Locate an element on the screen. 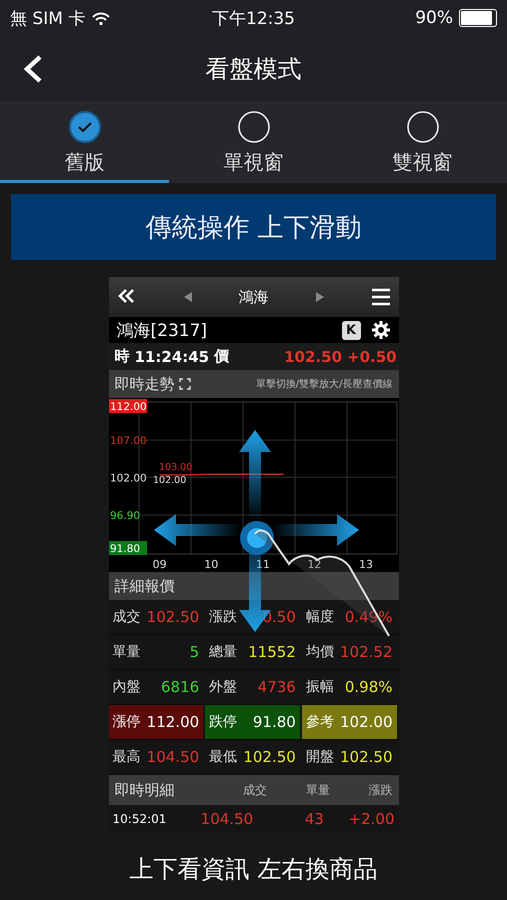  column-header: 漲跌 is located at coordinates (380, 790).